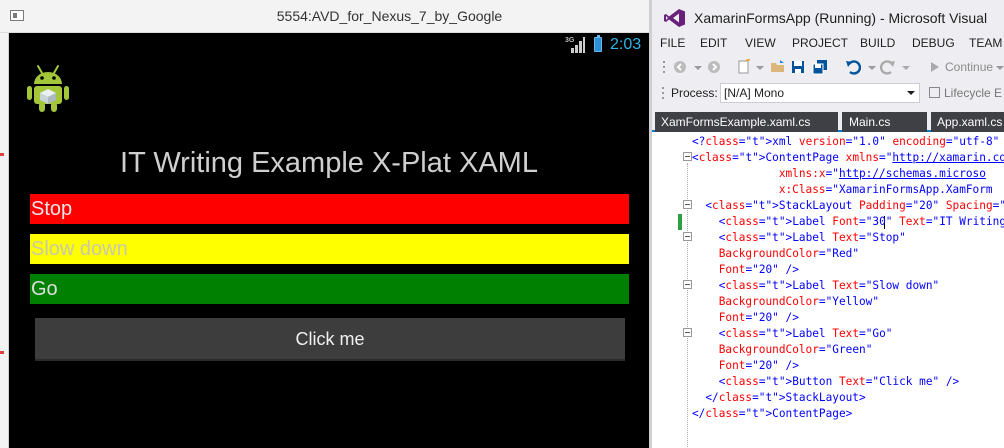 This screenshot has height=448, width=1004. Describe the element at coordinates (798, 67) in the screenshot. I see `save-icon` at that location.